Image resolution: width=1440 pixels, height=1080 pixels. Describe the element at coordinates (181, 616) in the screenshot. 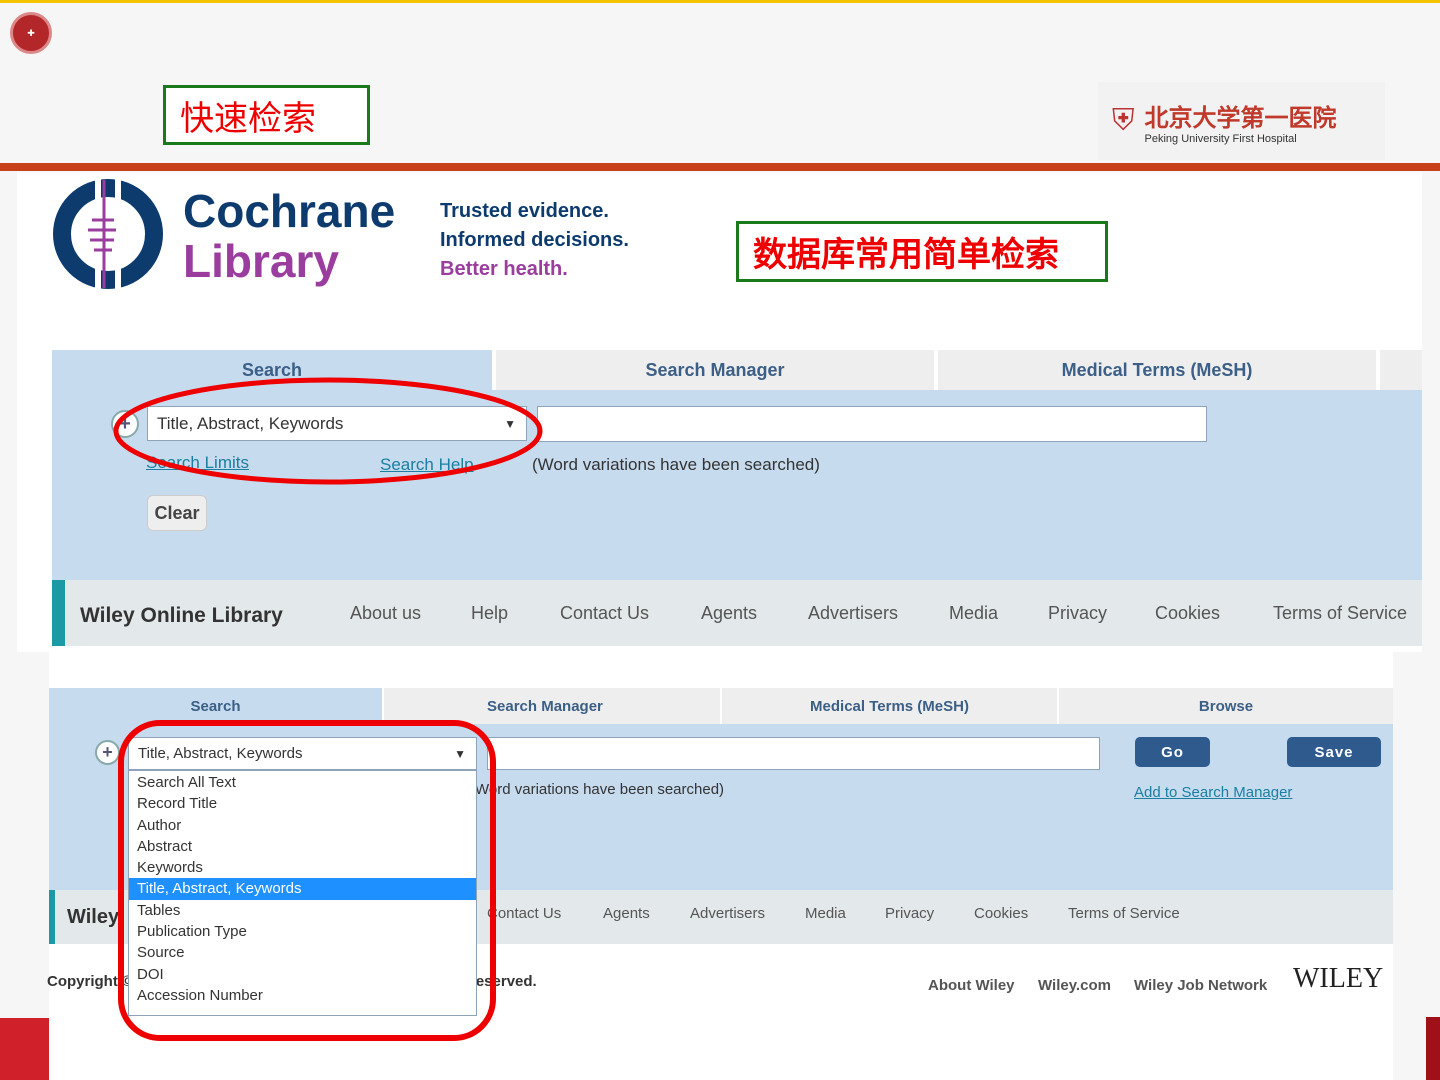

I see `wiley-online-library-brand: Wiley Online Library` at that location.